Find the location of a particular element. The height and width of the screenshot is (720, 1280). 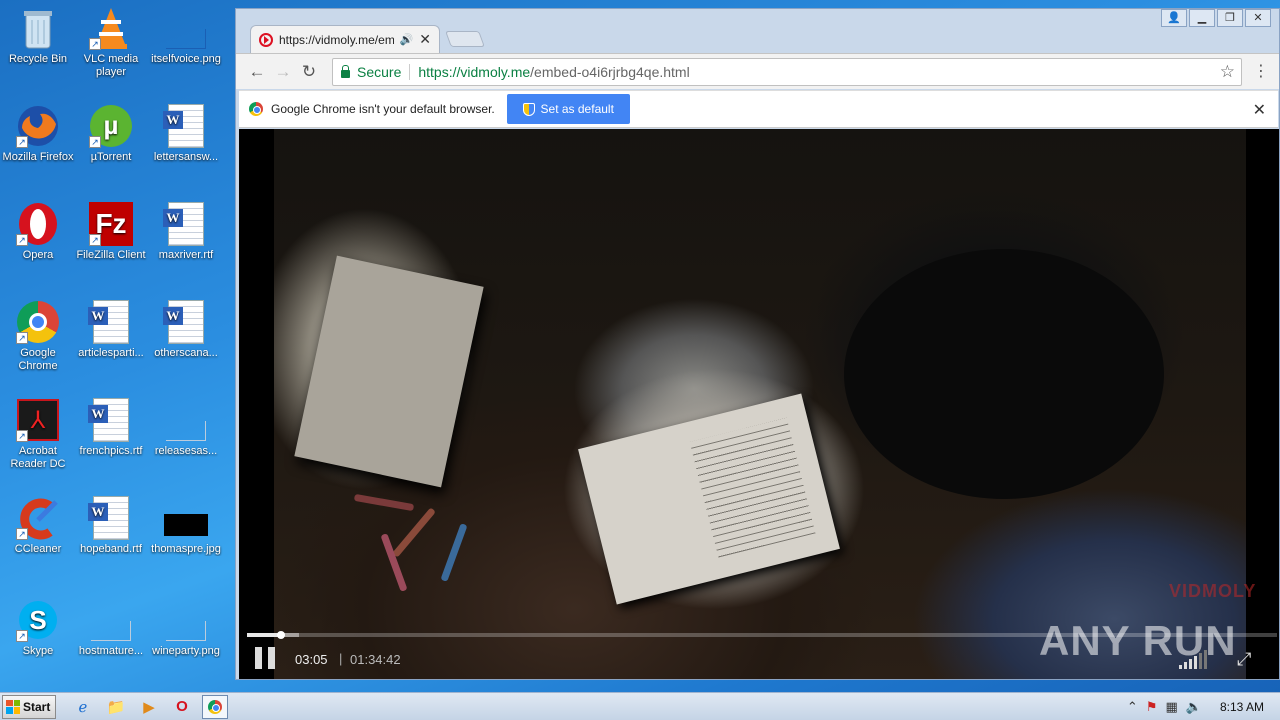

volume-control is located at coordinates (1199, 659).